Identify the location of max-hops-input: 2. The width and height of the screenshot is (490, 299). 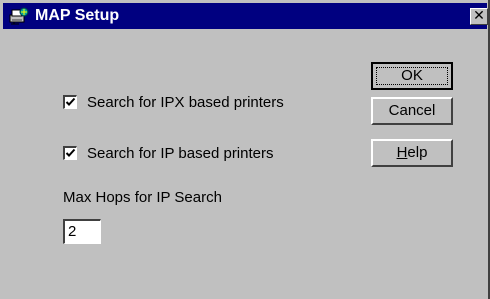
(82, 231).